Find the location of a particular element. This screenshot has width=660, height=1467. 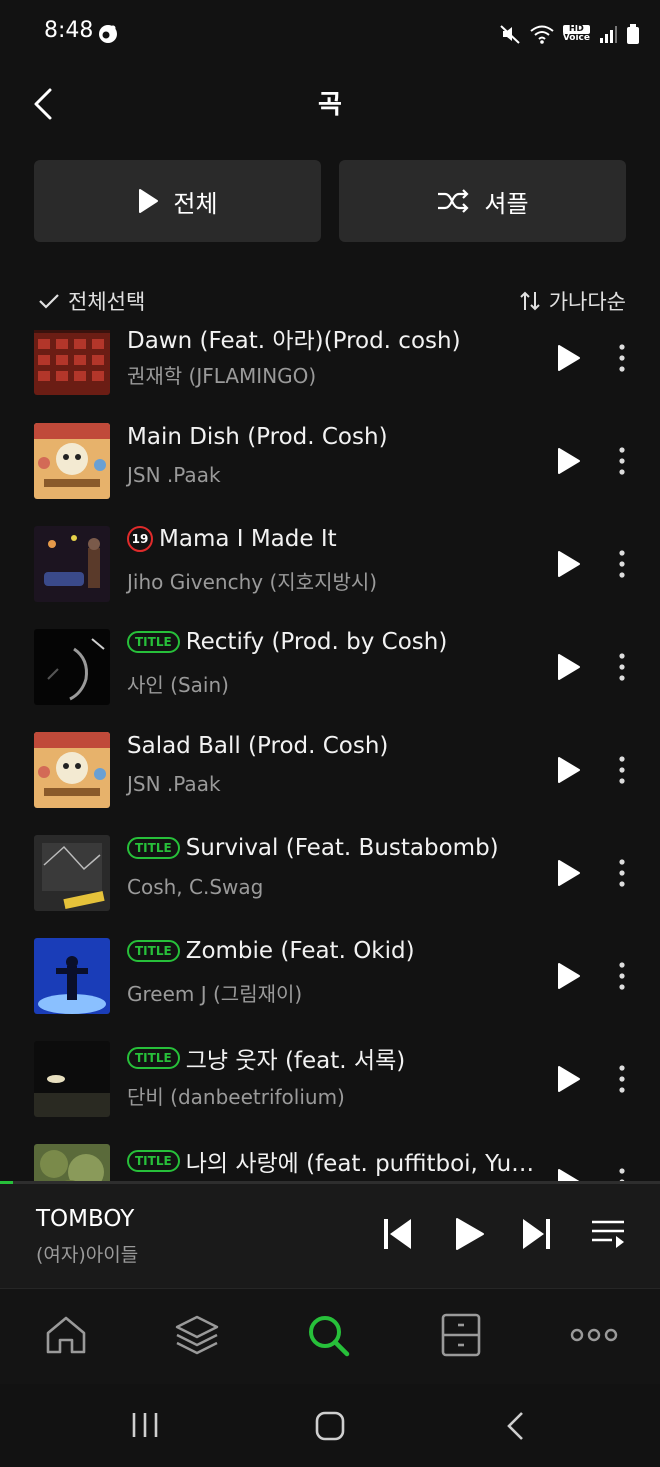

song-title: Main Dish (Prod. Cosh) is located at coordinates (257, 437).